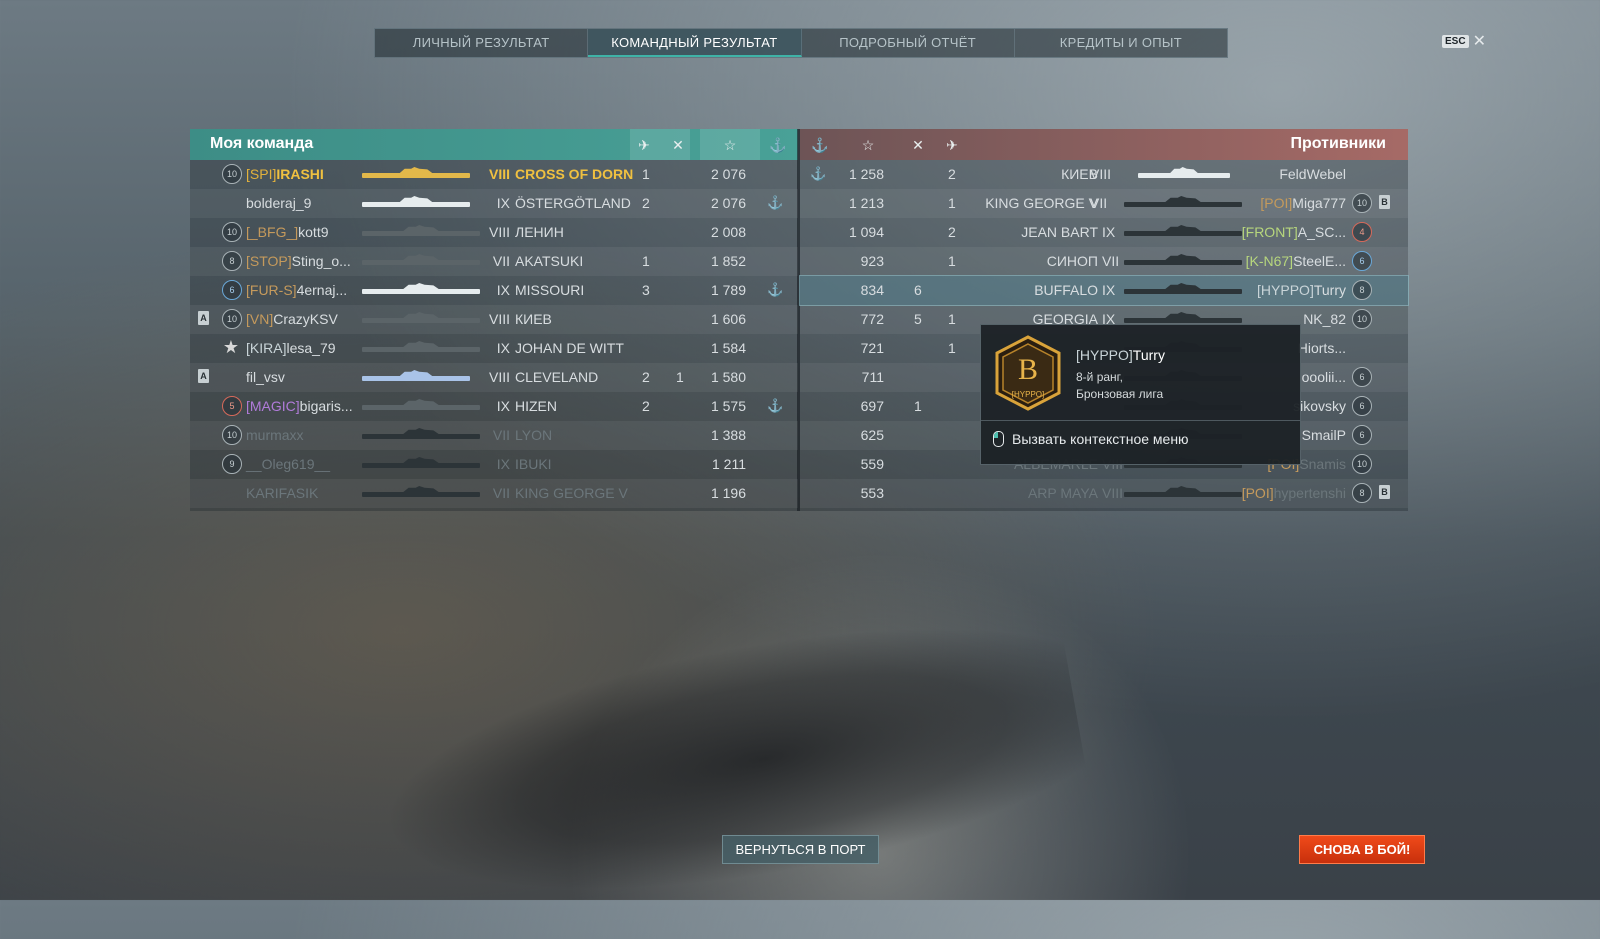 Image resolution: width=1600 pixels, height=939 pixels. I want to click on player-name: [SPI]IRASHI, so click(285, 174).